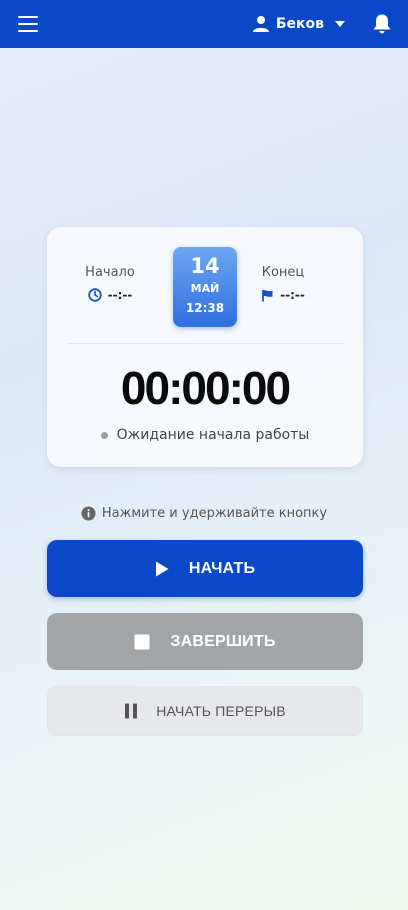  Describe the element at coordinates (214, 513) in the screenshot. I see `hint-text: Нажмите и удерживайте кнопку` at that location.